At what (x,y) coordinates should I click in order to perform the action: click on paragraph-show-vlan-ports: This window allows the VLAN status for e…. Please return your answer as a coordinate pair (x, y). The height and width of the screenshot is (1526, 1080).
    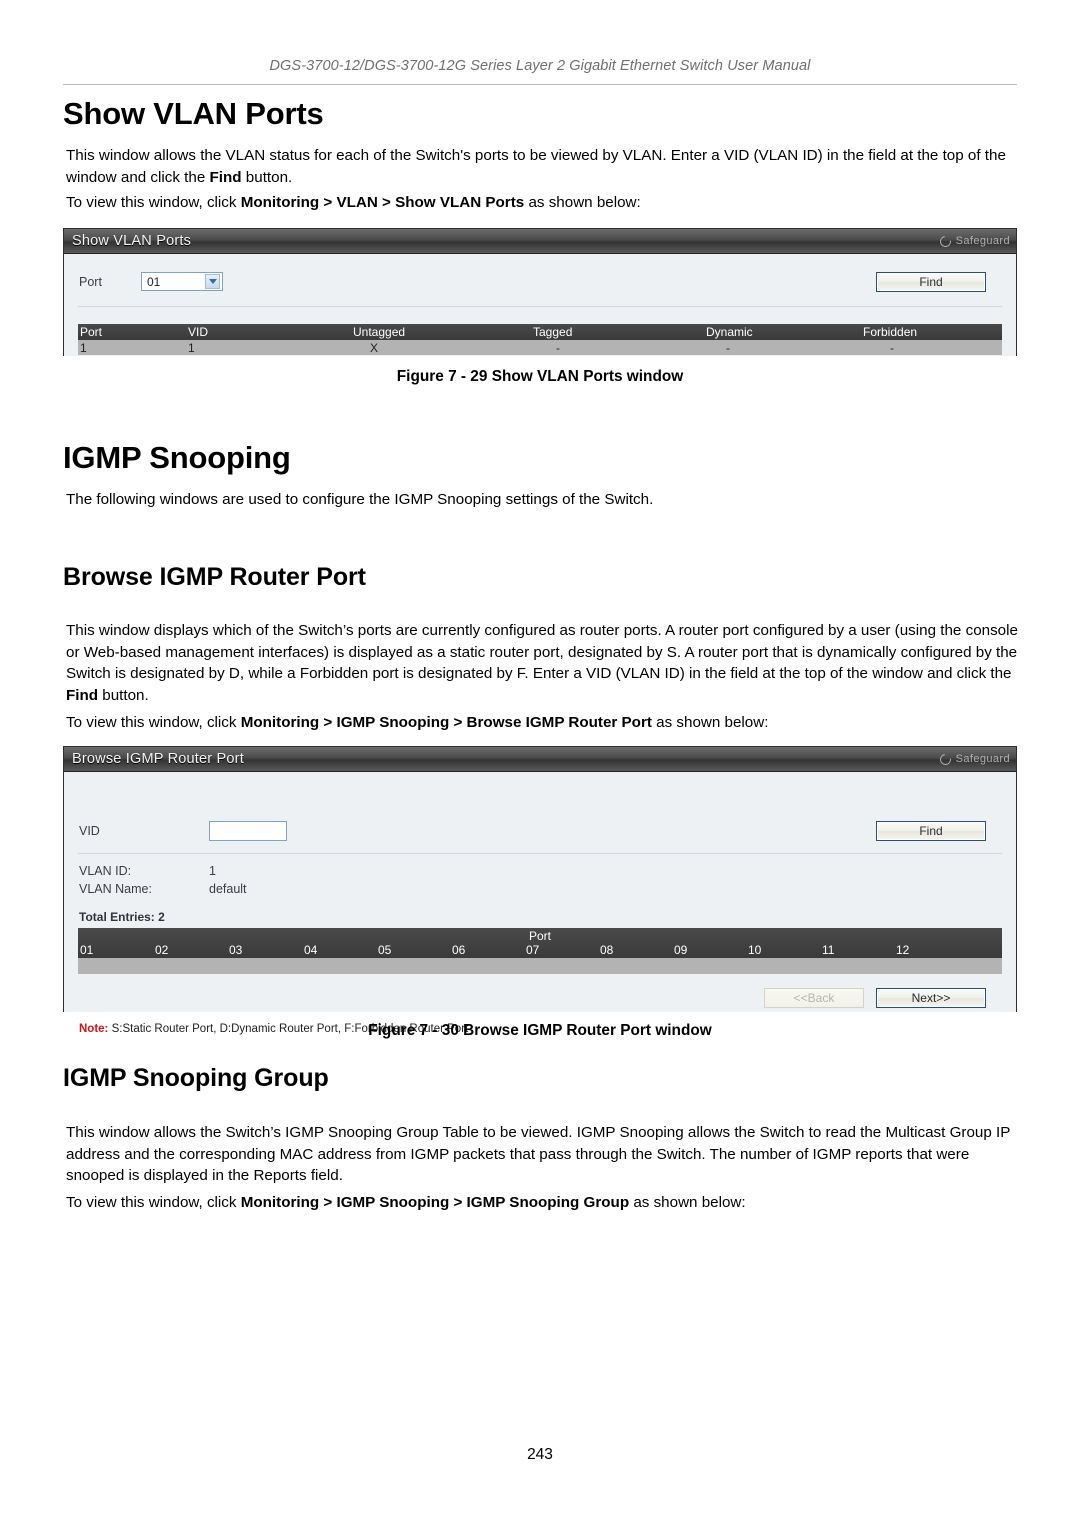
    Looking at the image, I should click on (536, 166).